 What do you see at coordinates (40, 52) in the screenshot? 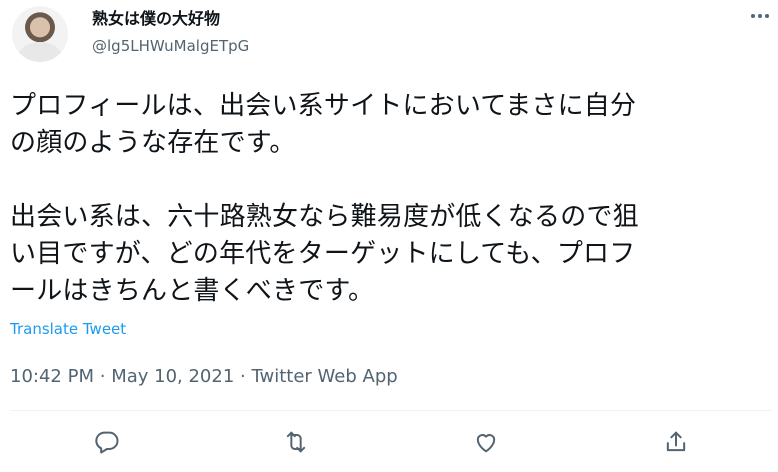
I see `avatar-shoulders` at bounding box center [40, 52].